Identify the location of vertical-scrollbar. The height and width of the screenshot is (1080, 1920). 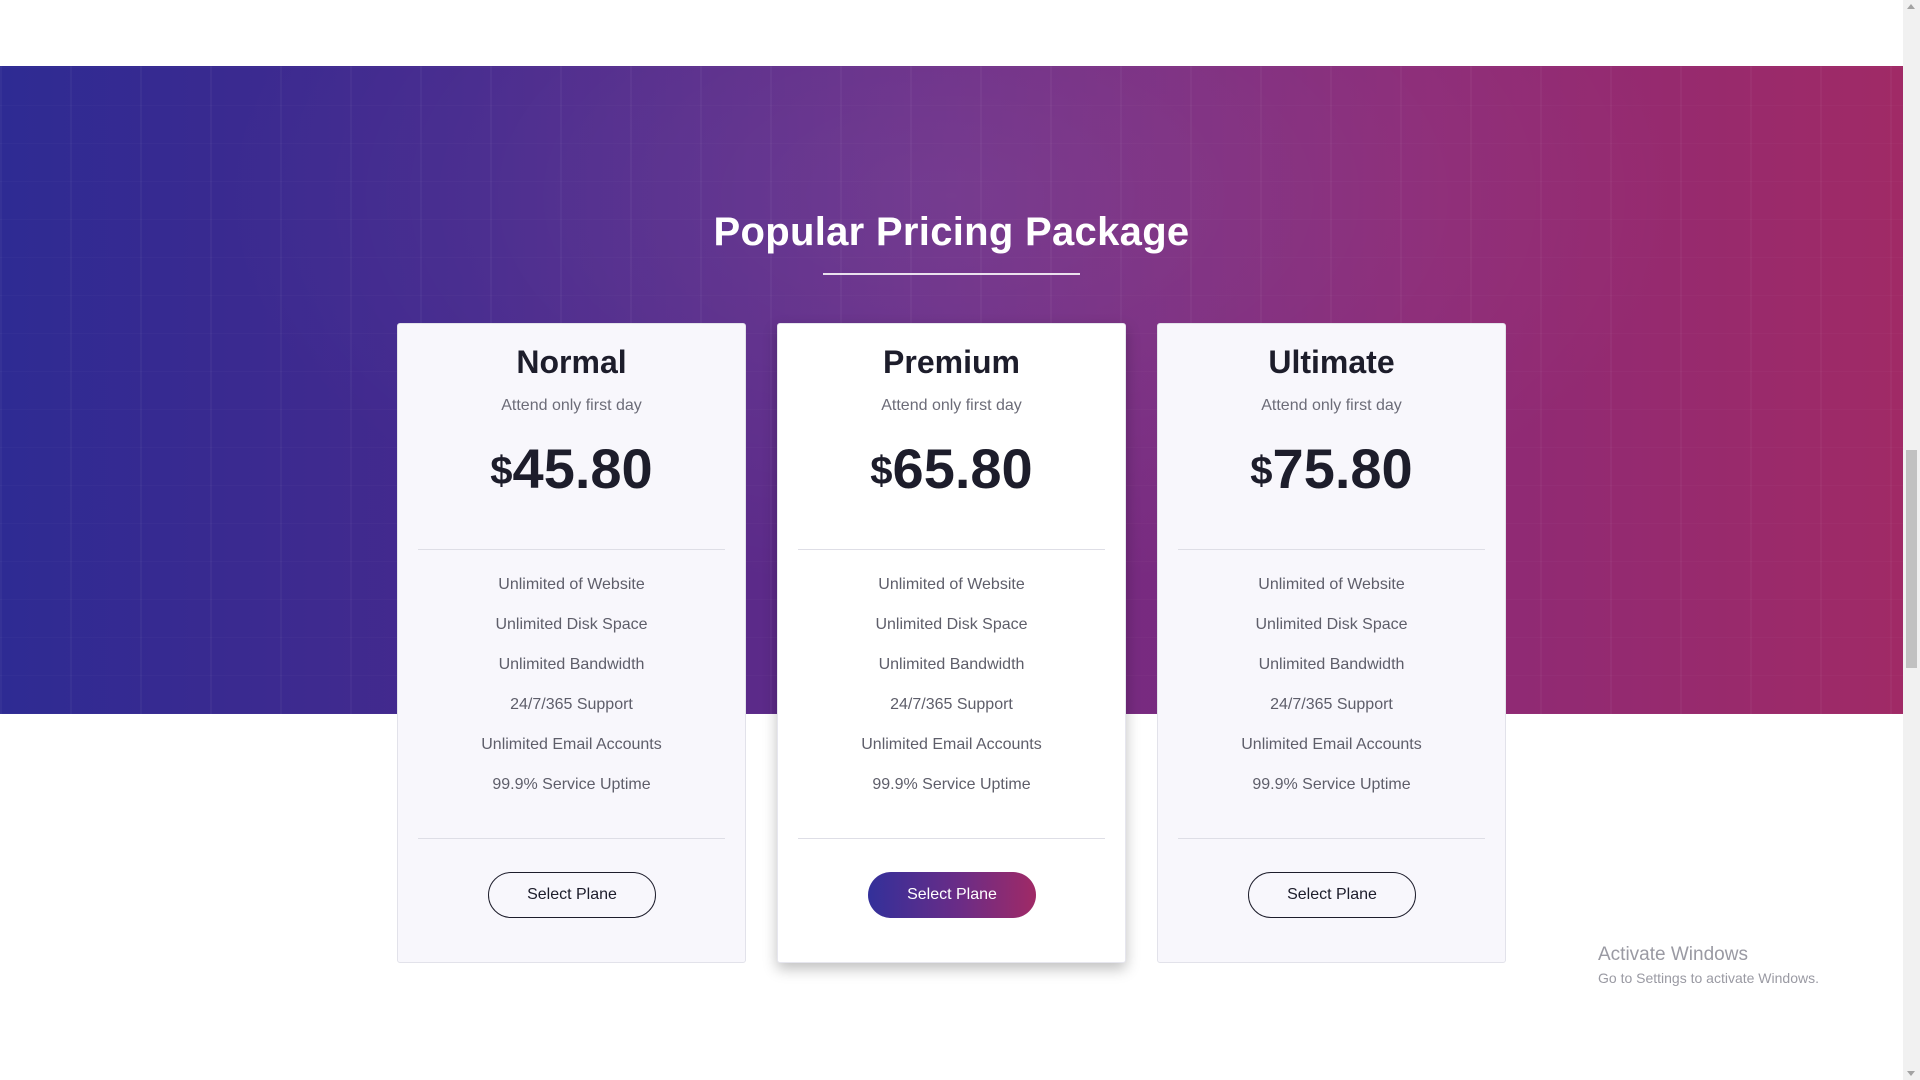
(1911, 540).